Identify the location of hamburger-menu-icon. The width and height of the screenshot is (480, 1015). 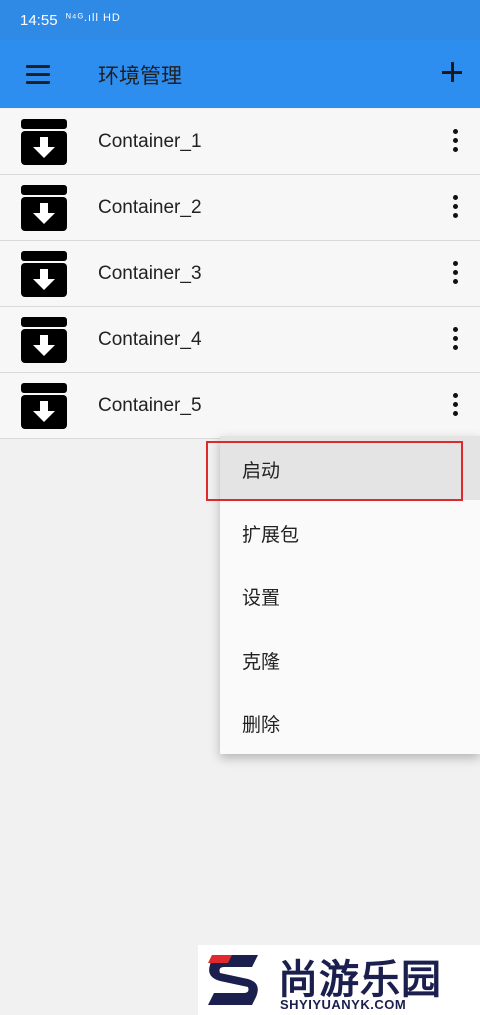
(38, 75).